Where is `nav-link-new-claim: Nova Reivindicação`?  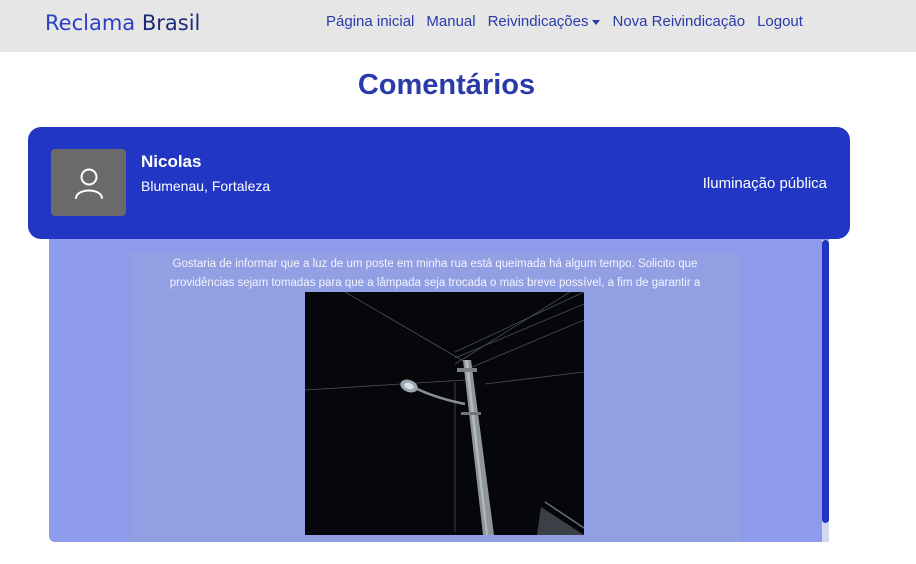
nav-link-new-claim: Nova Reivindicação is located at coordinates (678, 22).